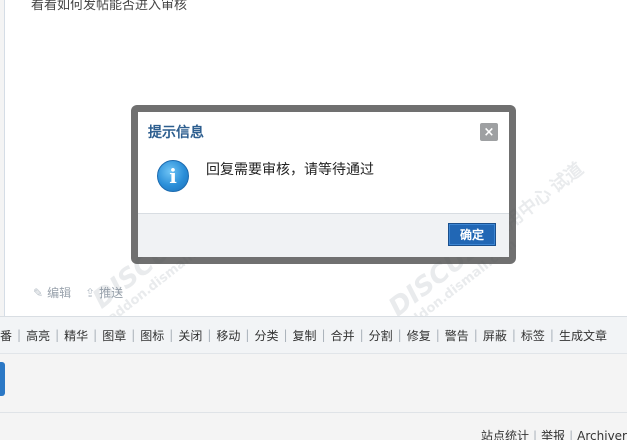 The height and width of the screenshot is (440, 627). I want to click on post-actions: ✎ 编辑 ⇪ 推送, so click(78, 292).